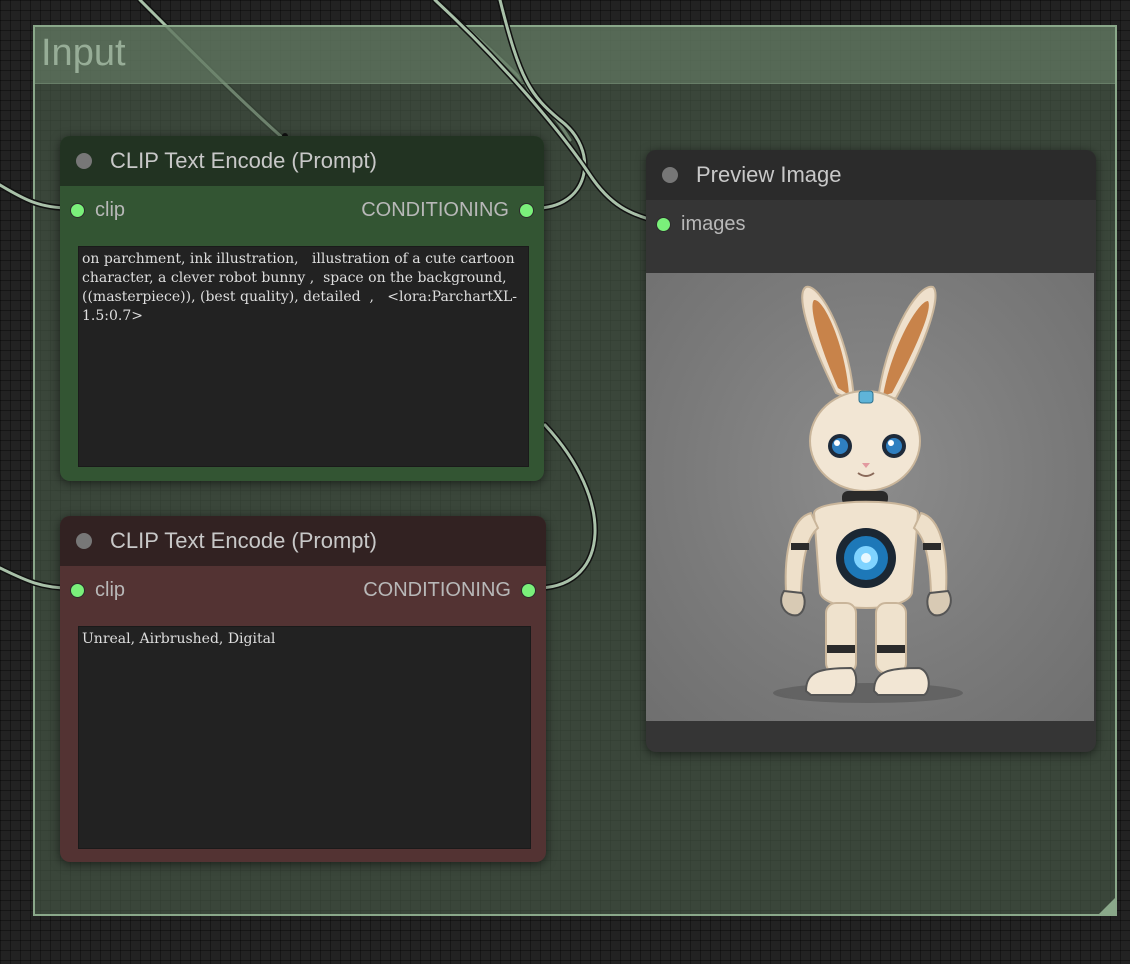  Describe the element at coordinates (871, 175) in the screenshot. I see `node-title-bar: Preview Image` at that location.